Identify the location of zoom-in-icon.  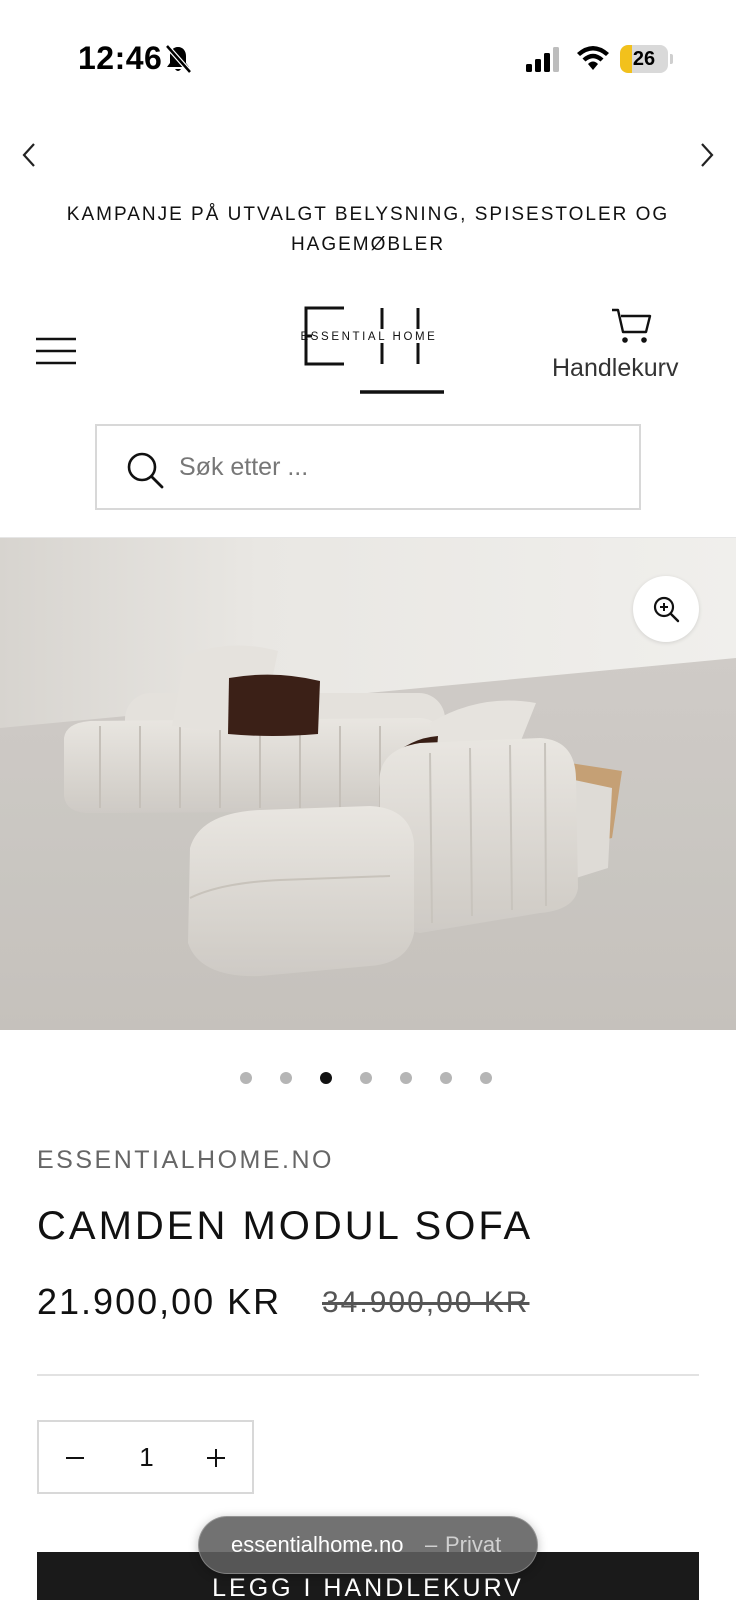
(666, 609).